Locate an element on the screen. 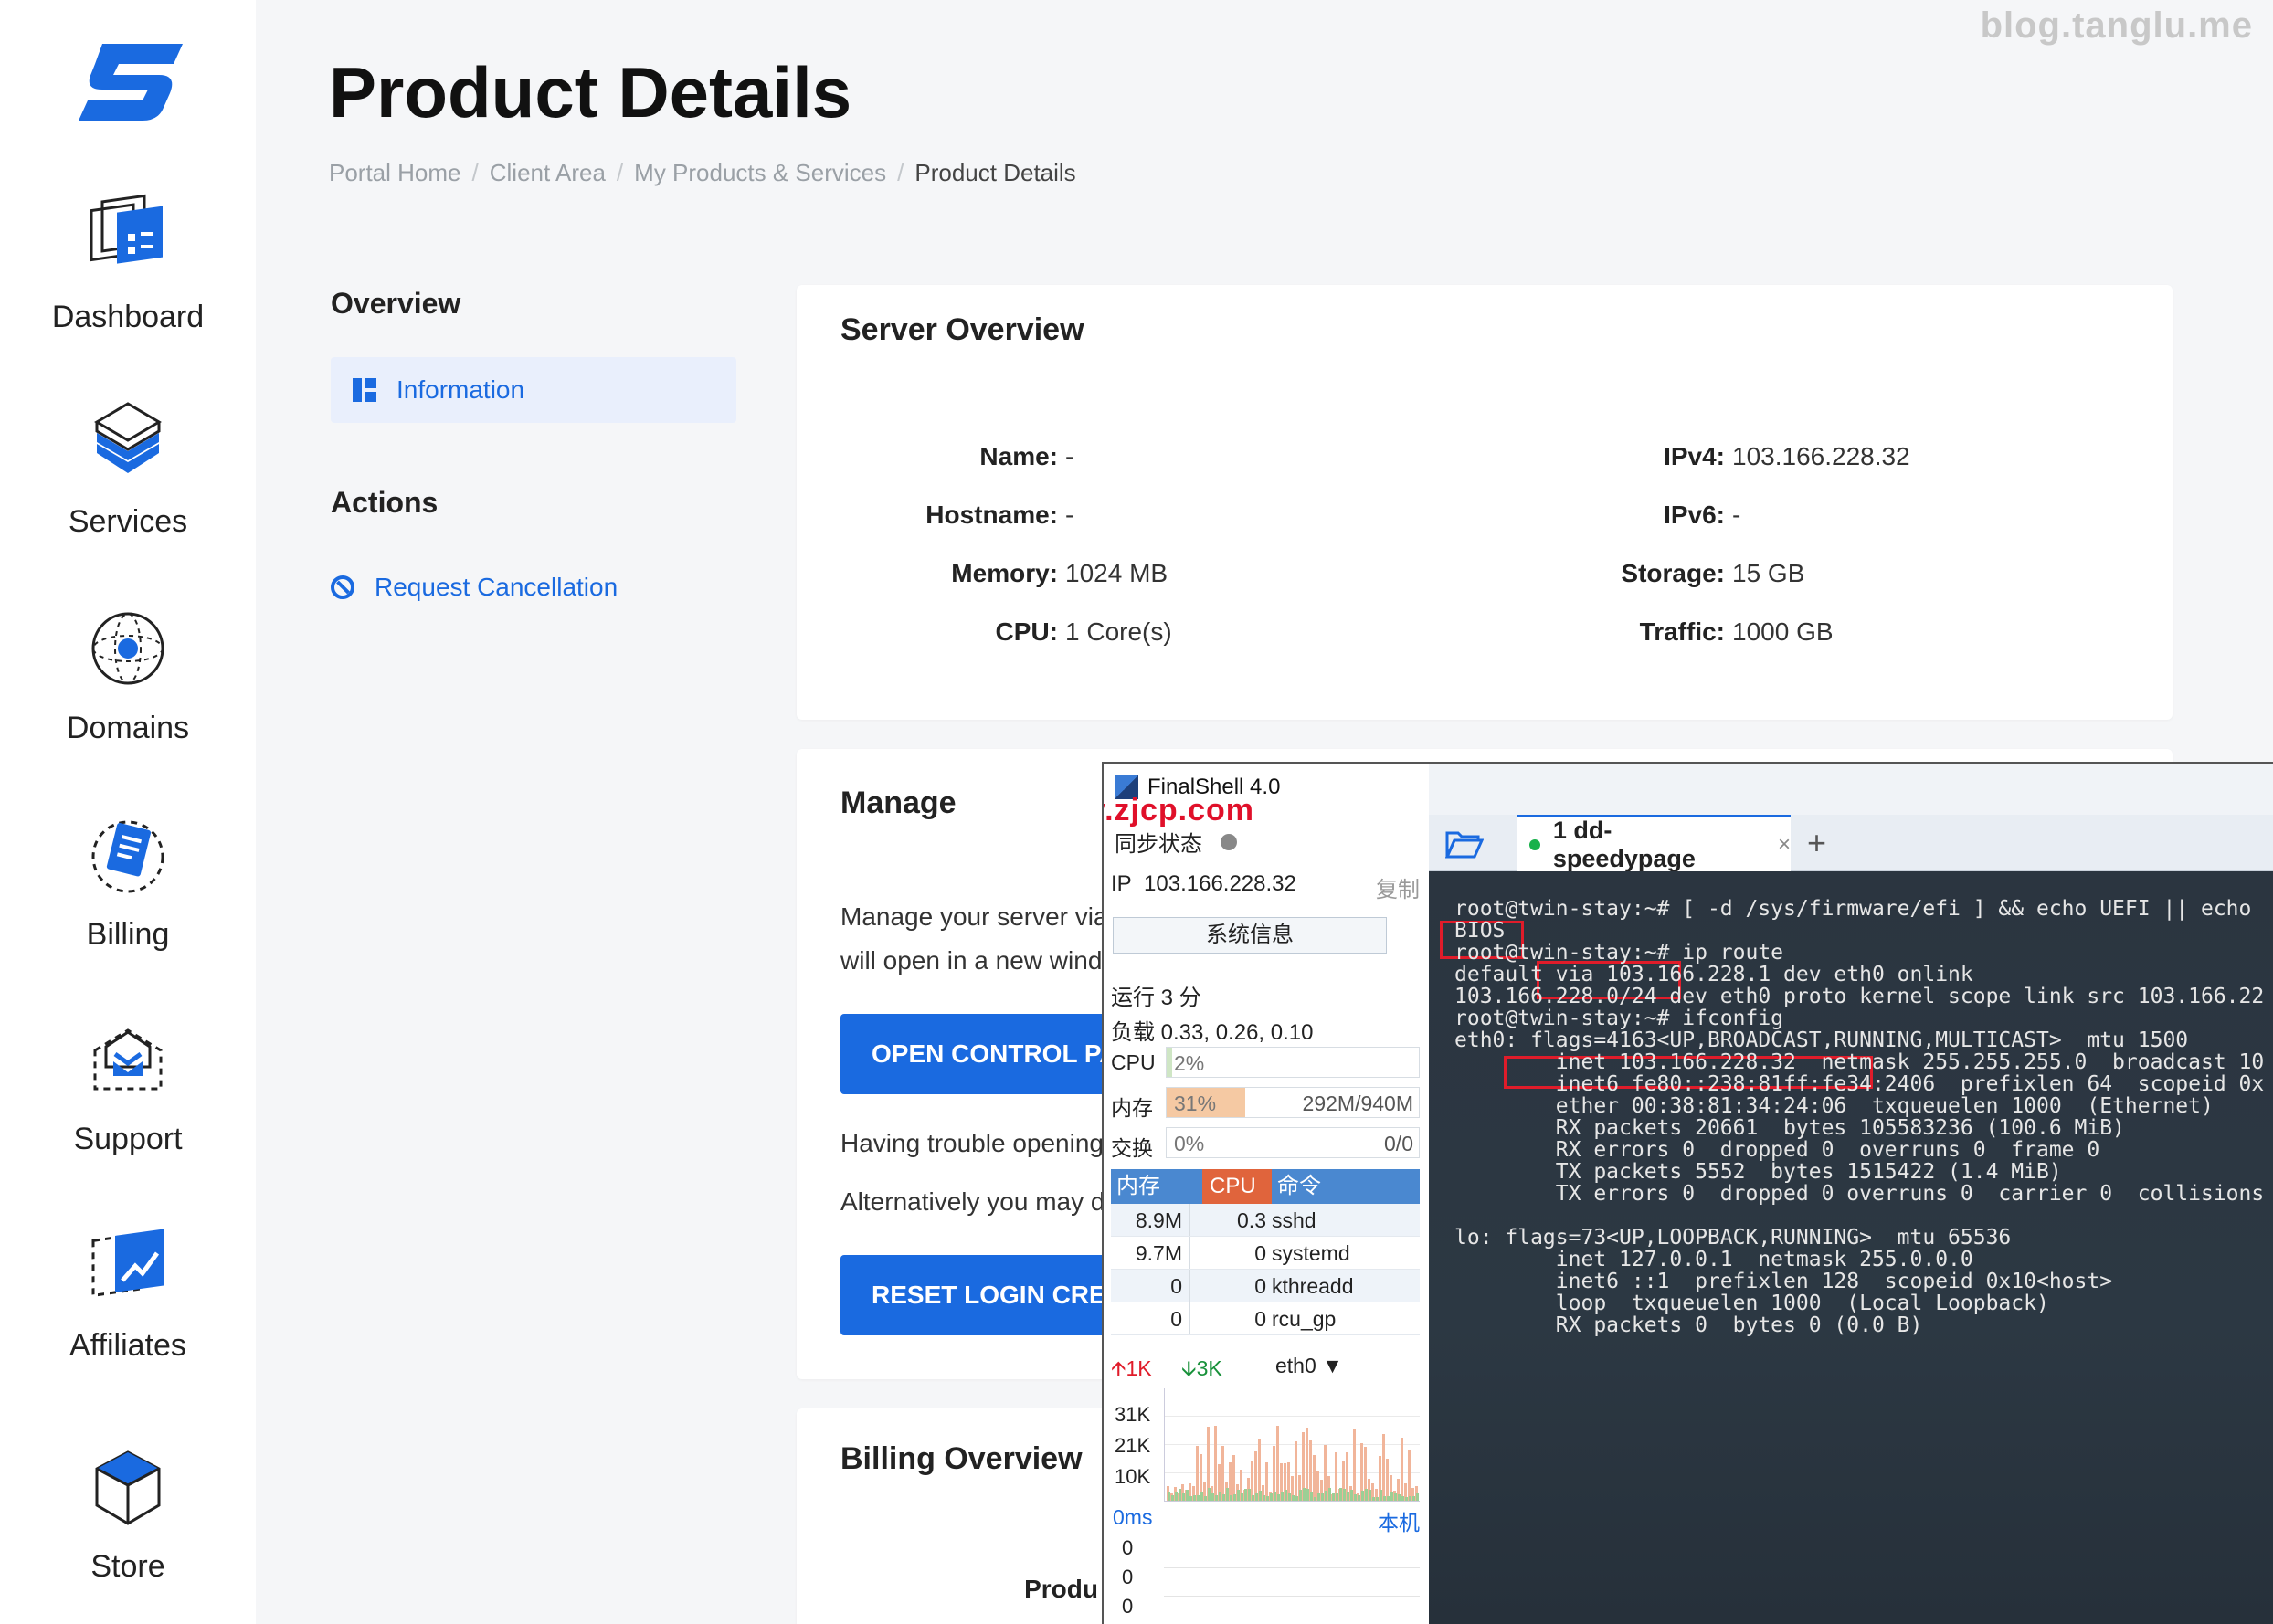 This screenshot has width=2273, height=1624. download-arrow-icon: 🡫 is located at coordinates (1189, 1368).